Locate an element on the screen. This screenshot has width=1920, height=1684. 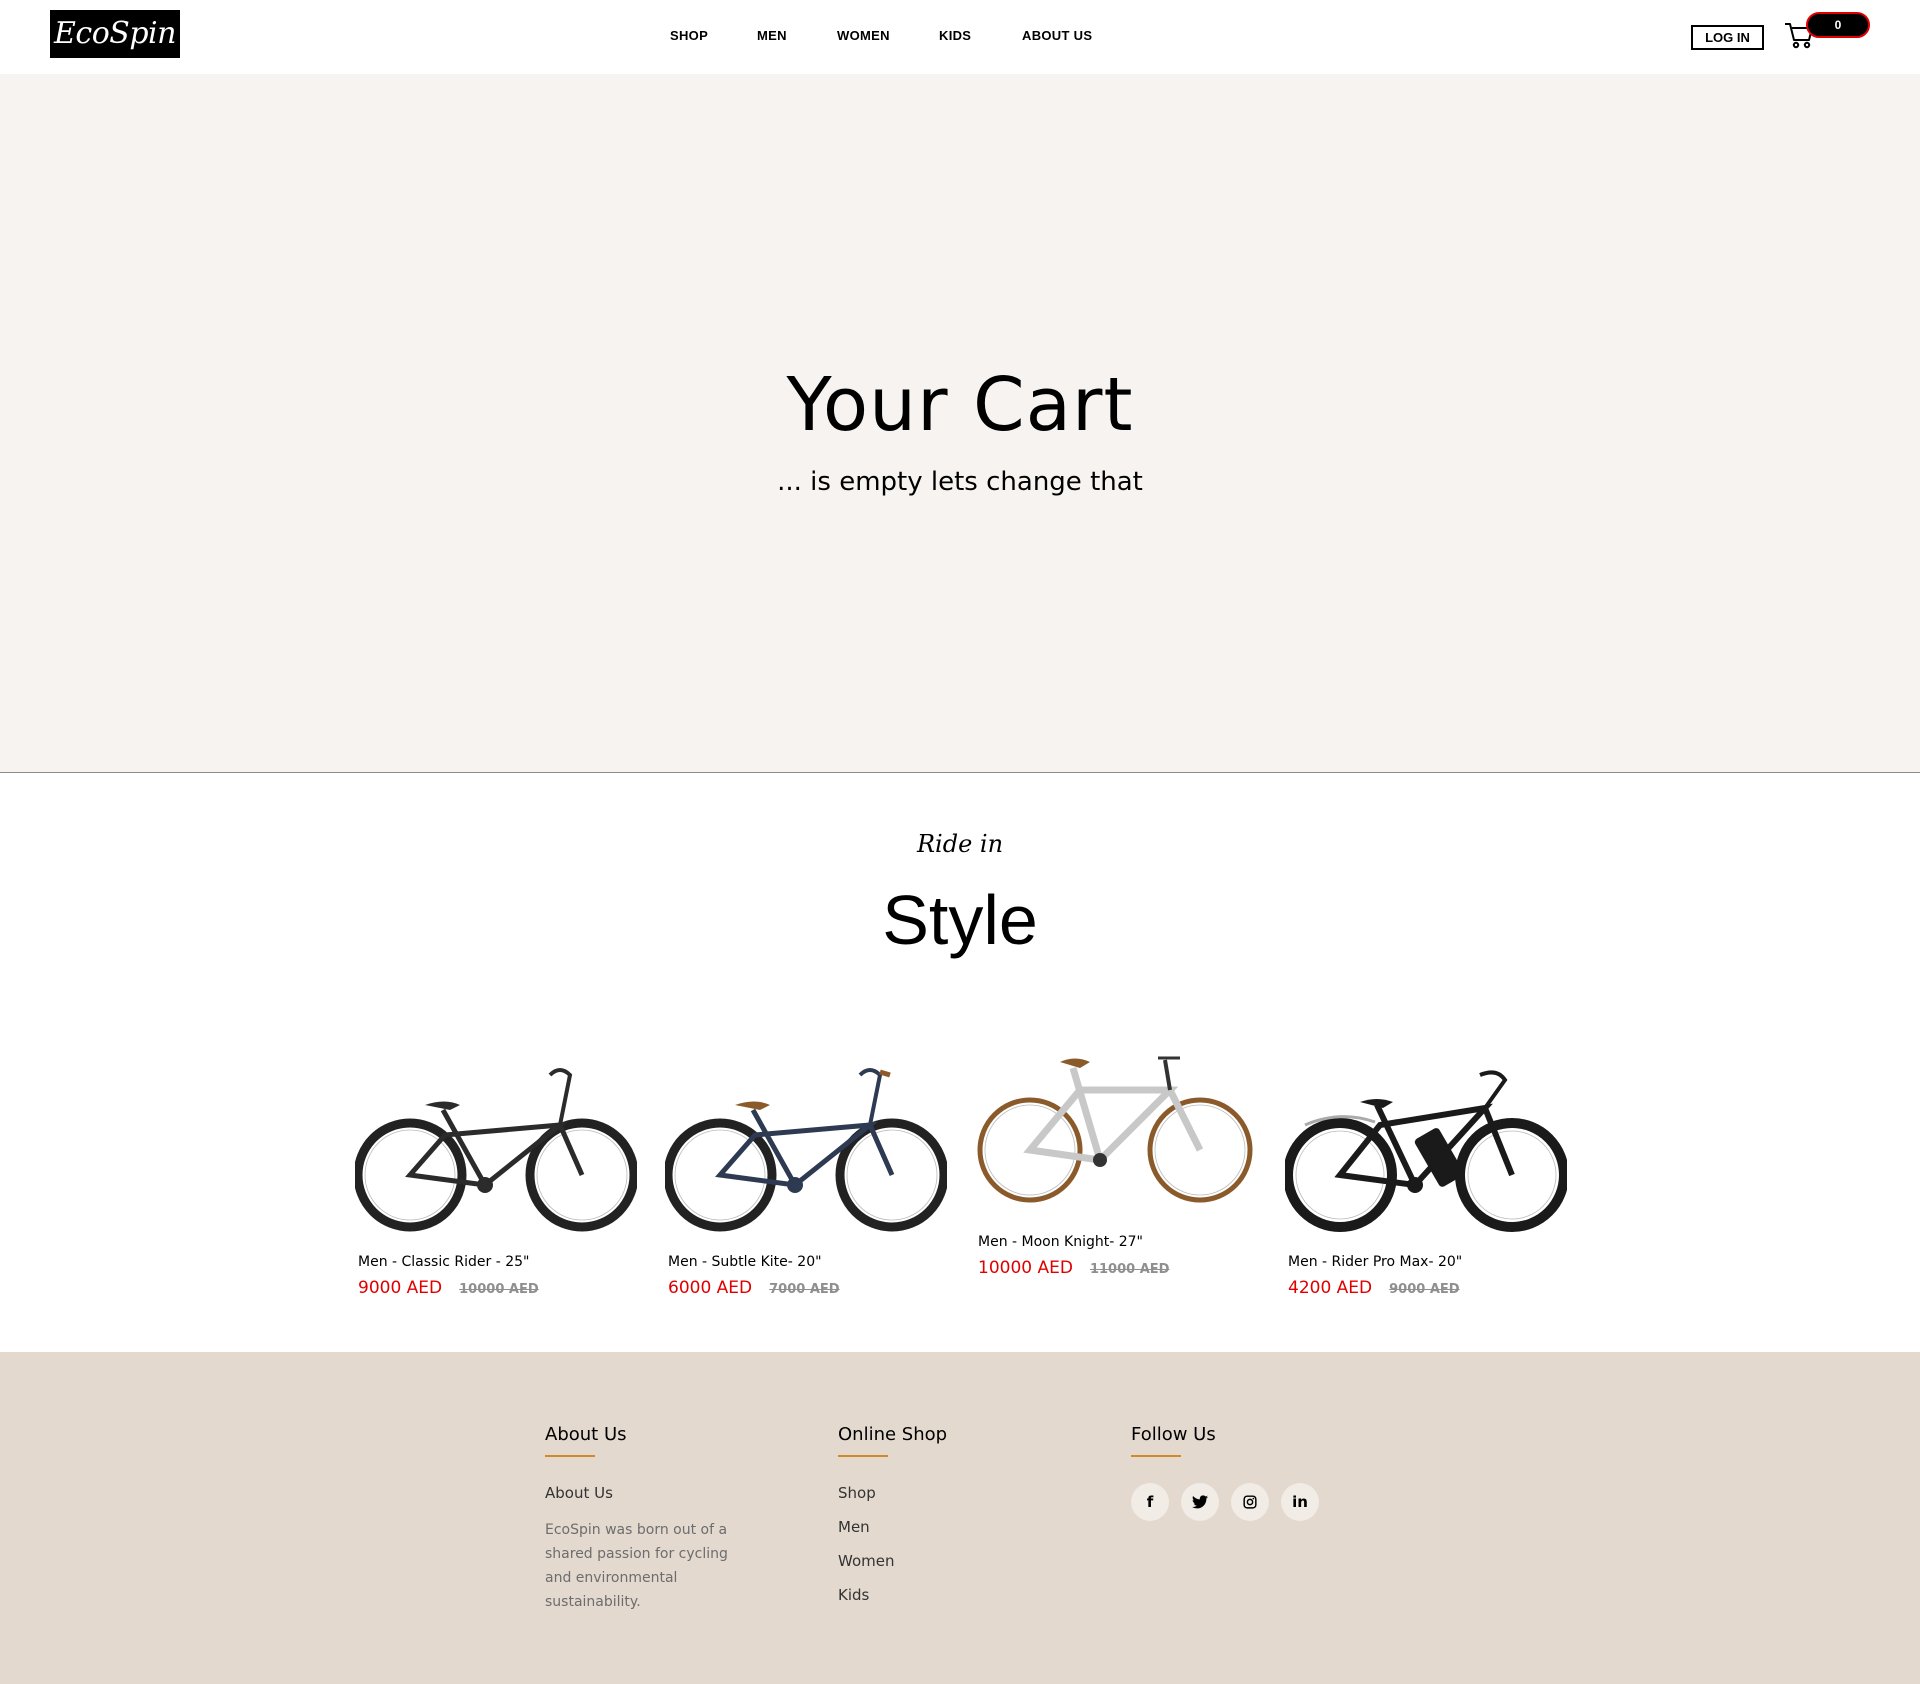
product-price: 10000 AED is located at coordinates (1025, 1268).